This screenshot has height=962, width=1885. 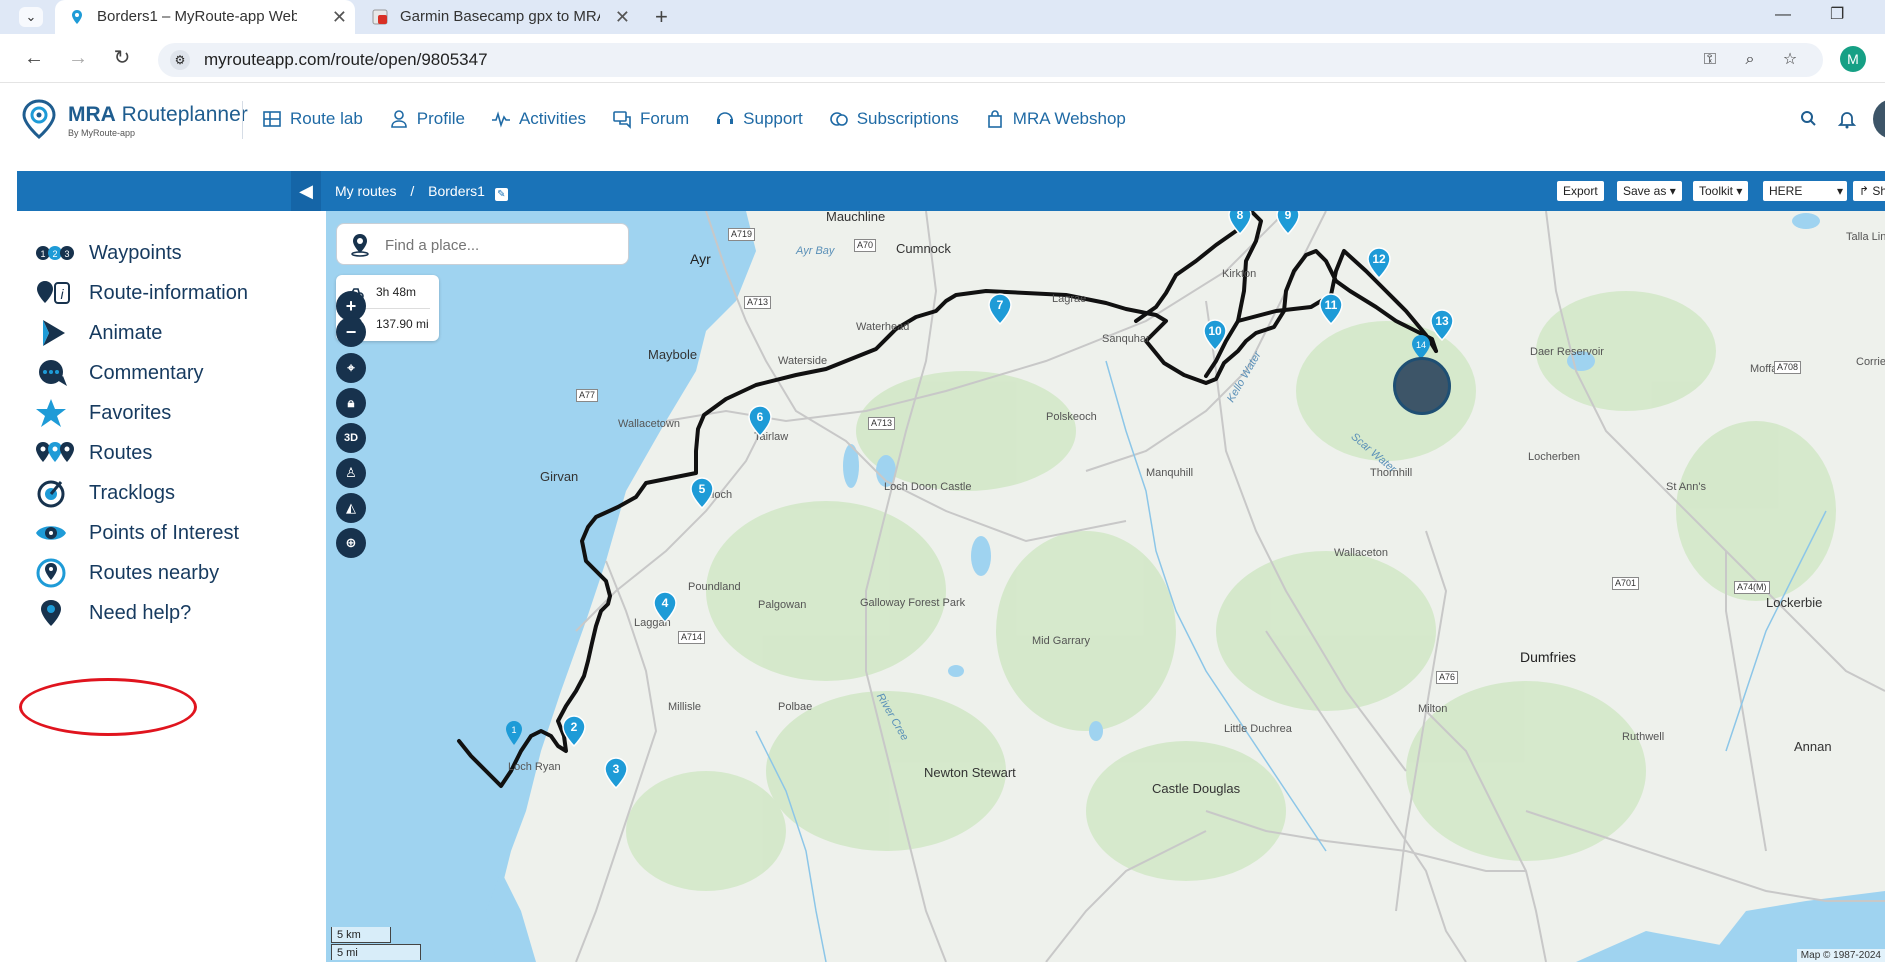 What do you see at coordinates (53, 373) in the screenshot?
I see `commentary-icon` at bounding box center [53, 373].